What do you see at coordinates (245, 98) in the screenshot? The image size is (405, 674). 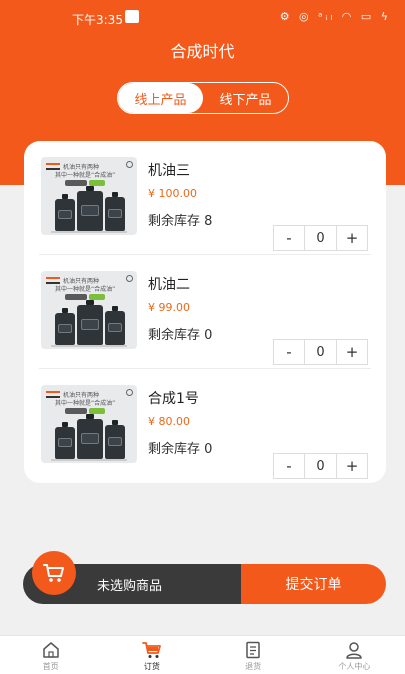 I see `tab-offline-products: 线下产品` at bounding box center [245, 98].